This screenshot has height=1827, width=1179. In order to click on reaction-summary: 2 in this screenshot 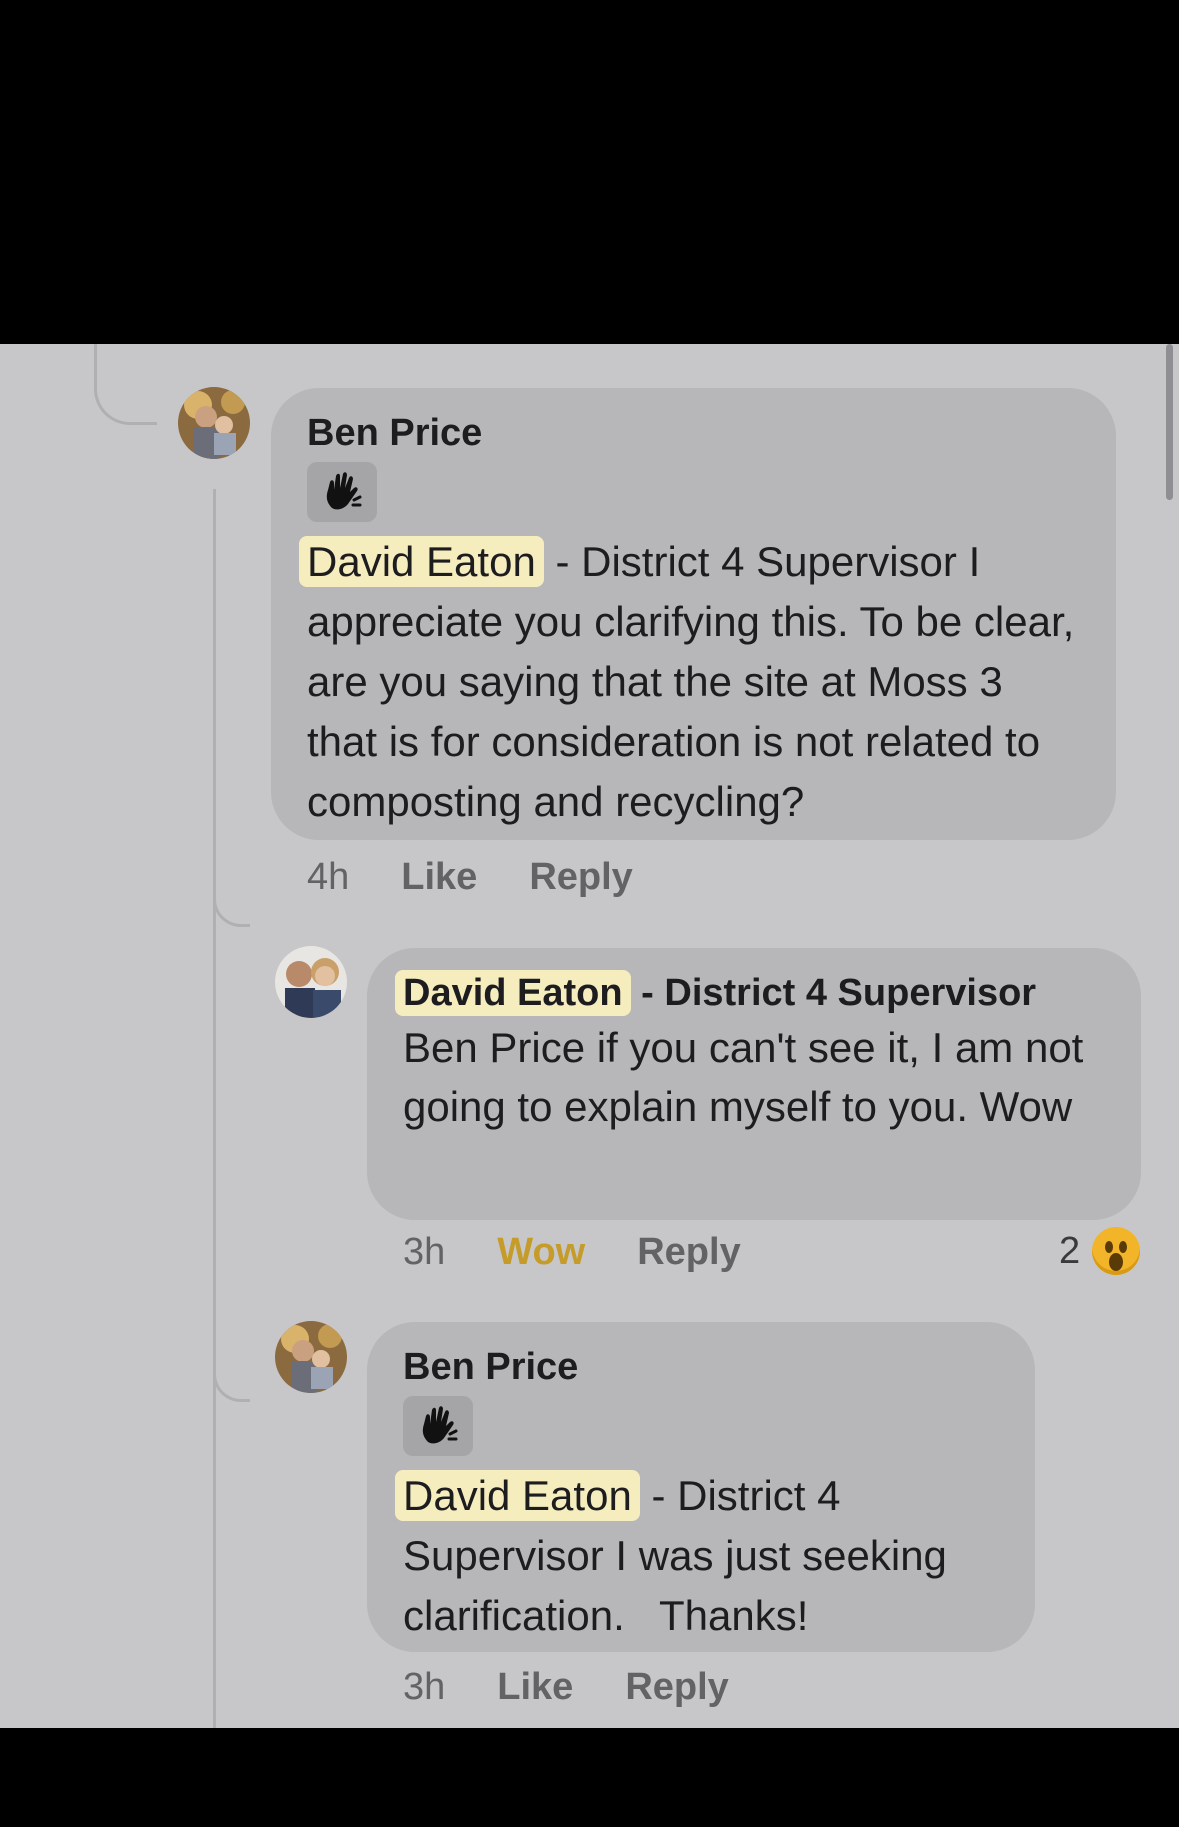, I will do `click(1100, 1251)`.